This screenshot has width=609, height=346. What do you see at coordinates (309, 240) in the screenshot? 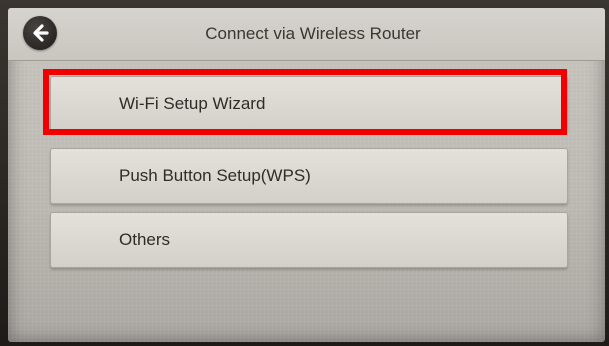
I see `others-button: Others` at bounding box center [309, 240].